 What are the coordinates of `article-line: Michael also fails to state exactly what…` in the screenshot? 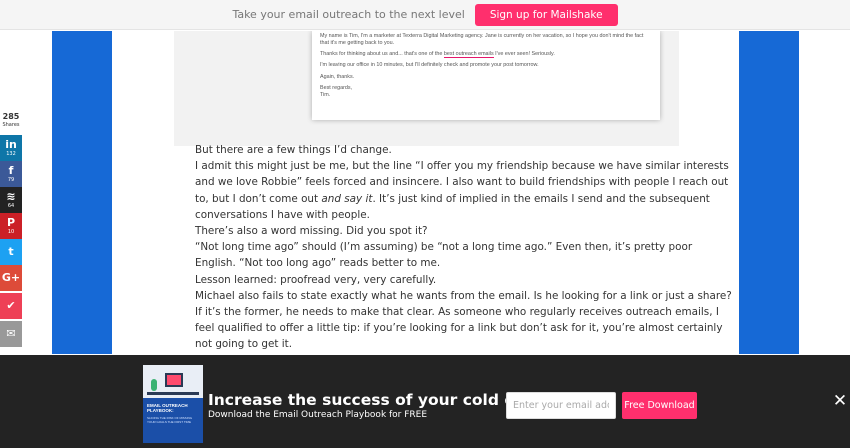 It's located at (463, 295).